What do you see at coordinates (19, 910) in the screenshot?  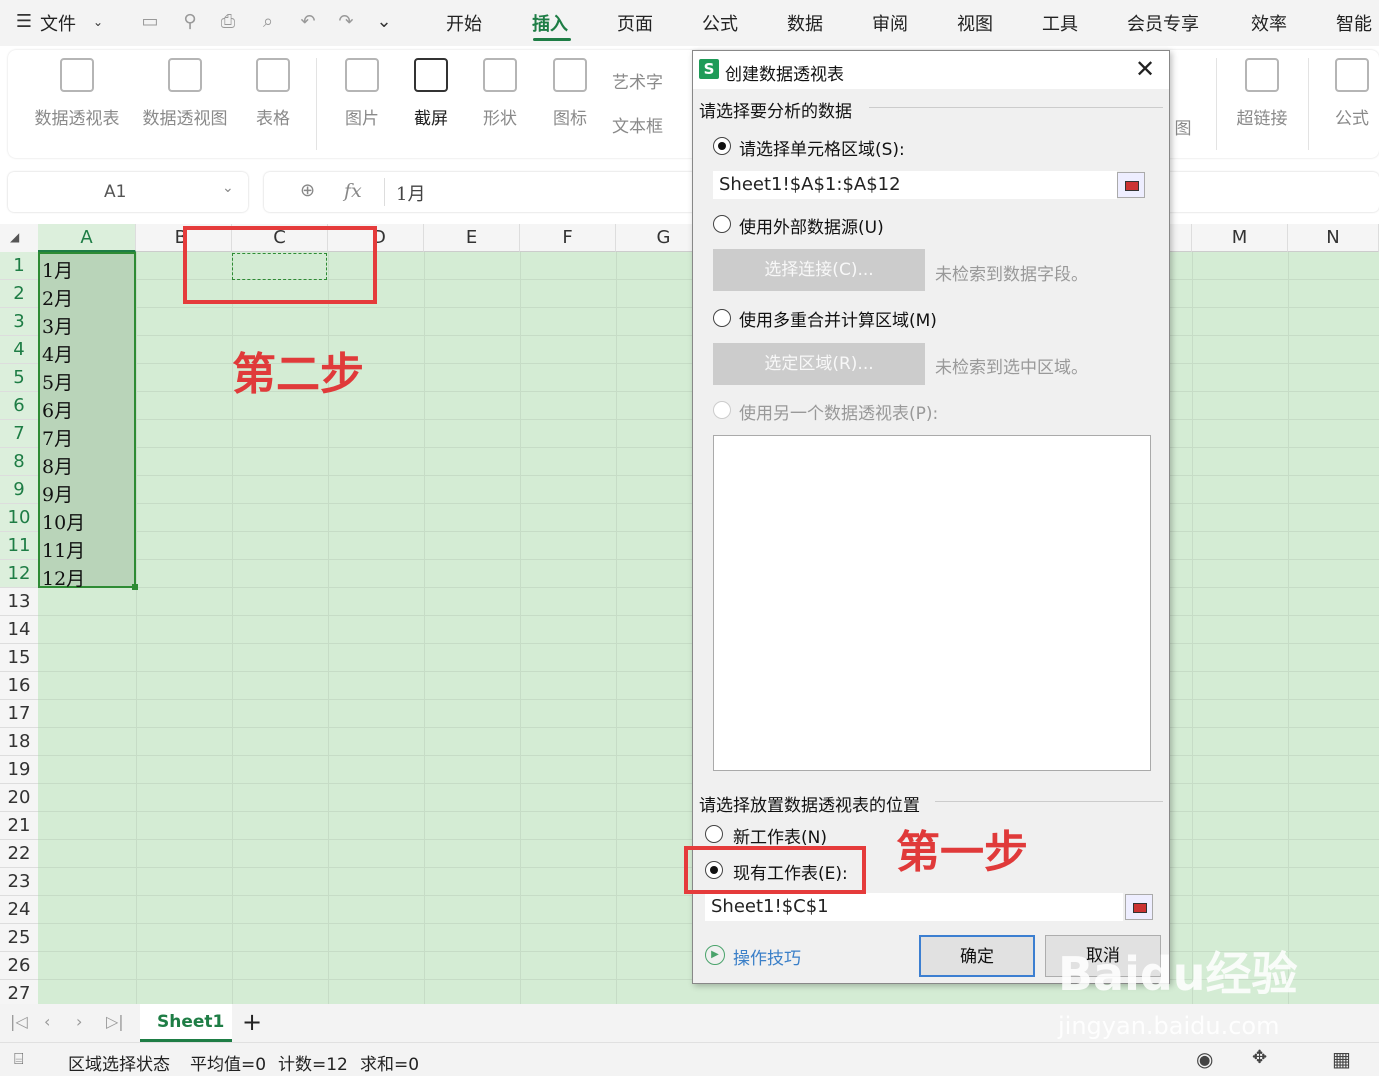 I see `row-header: 24` at bounding box center [19, 910].